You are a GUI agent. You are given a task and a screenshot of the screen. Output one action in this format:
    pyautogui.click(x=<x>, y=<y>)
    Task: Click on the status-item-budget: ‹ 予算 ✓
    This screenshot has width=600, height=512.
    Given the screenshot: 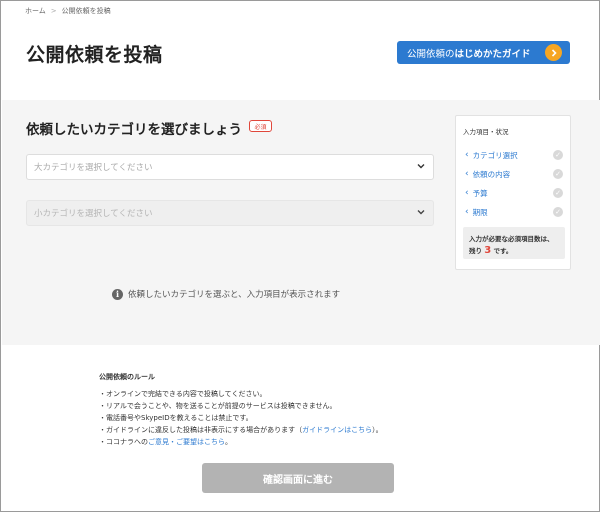 What is the action you would take?
    pyautogui.click(x=515, y=193)
    